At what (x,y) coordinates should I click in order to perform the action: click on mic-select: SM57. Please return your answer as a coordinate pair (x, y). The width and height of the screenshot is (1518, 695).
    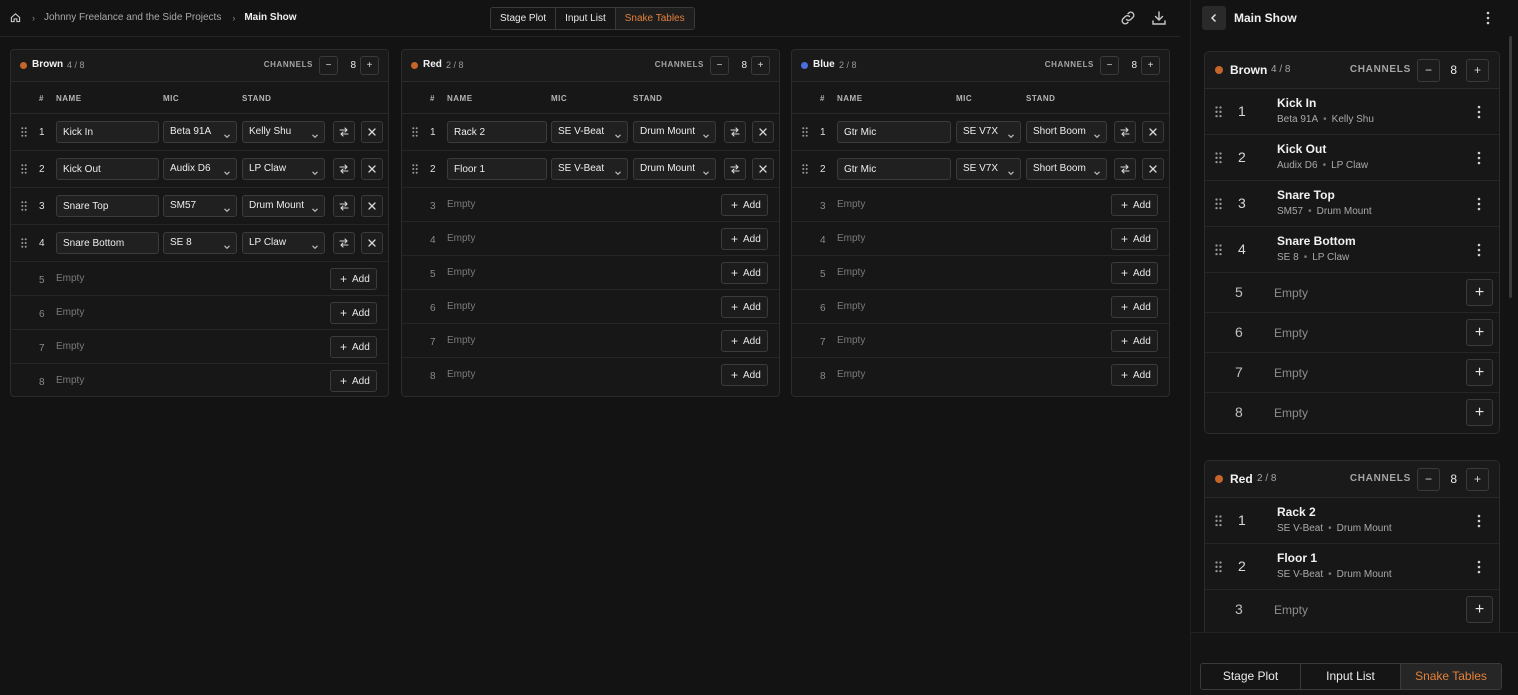
    Looking at the image, I should click on (200, 206).